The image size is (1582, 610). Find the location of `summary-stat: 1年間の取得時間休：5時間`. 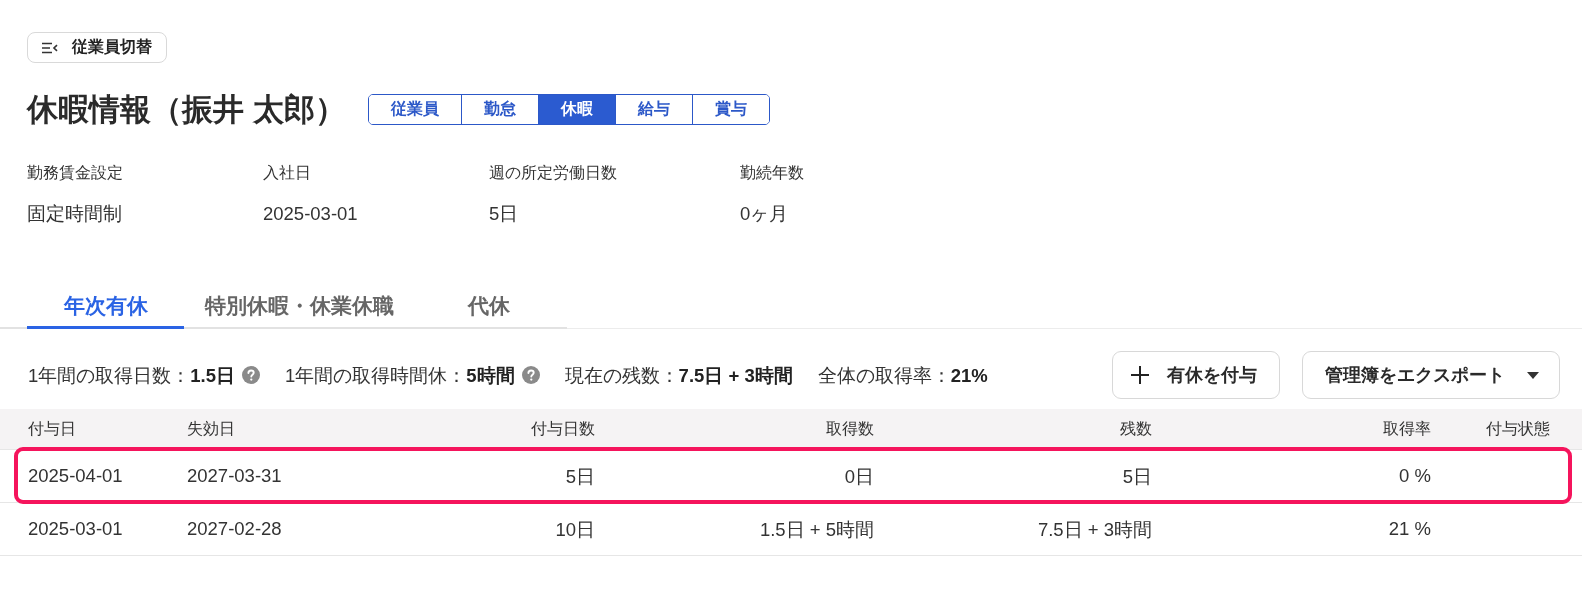

summary-stat: 1年間の取得時間休：5時間 is located at coordinates (400, 375).